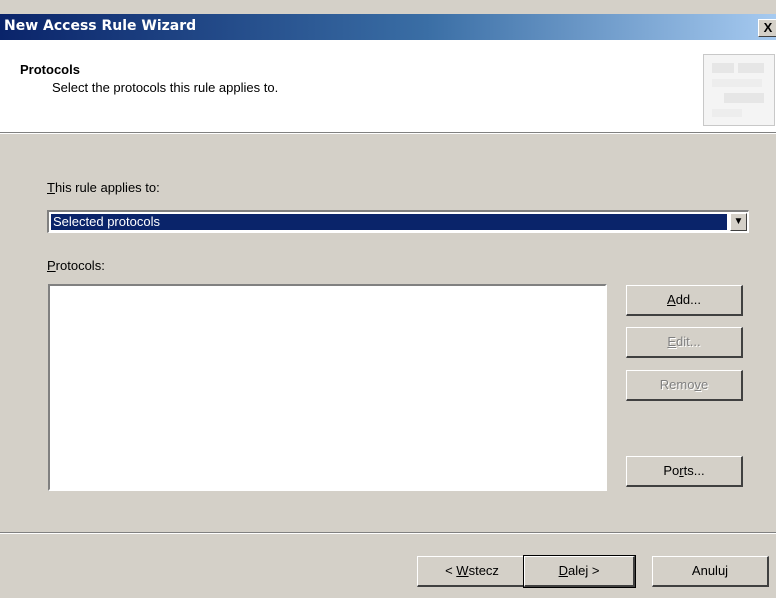  Describe the element at coordinates (389, 222) in the screenshot. I see `rule-applies-selected-value: Selected protocols` at that location.